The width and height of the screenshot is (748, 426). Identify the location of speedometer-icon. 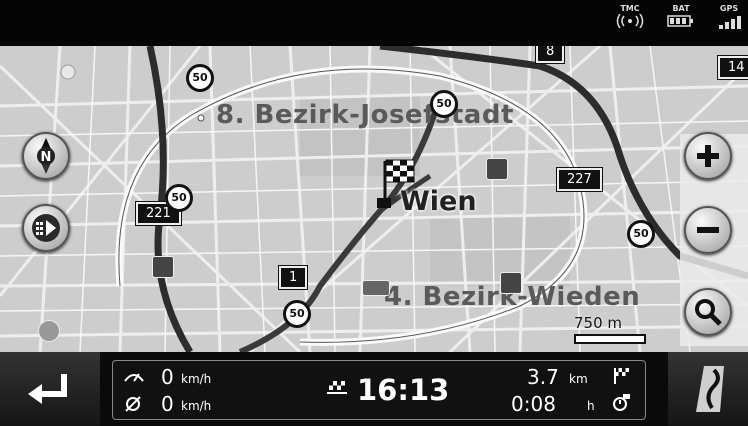
(134, 377).